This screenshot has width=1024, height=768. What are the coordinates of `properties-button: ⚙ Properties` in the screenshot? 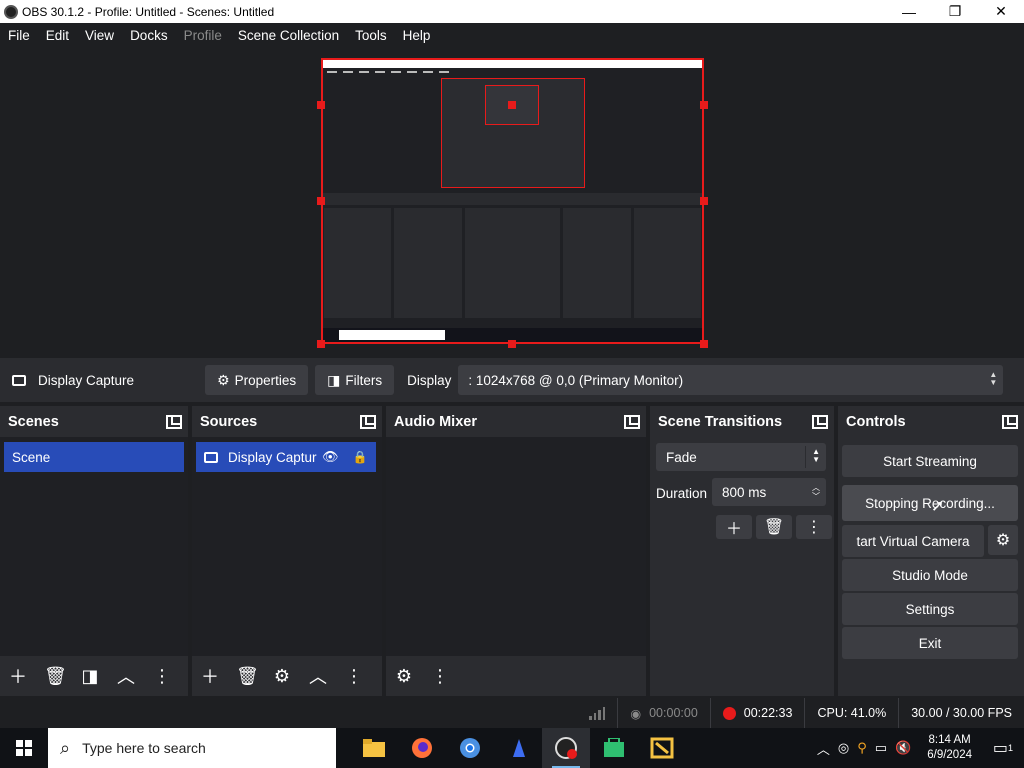 It's located at (257, 380).